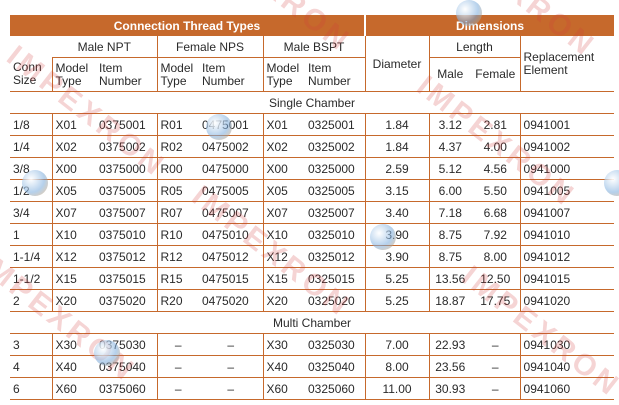 This screenshot has width=619, height=405. Describe the element at coordinates (127, 74) in the screenshot. I see `npt-item-number-header: Item Number` at that location.